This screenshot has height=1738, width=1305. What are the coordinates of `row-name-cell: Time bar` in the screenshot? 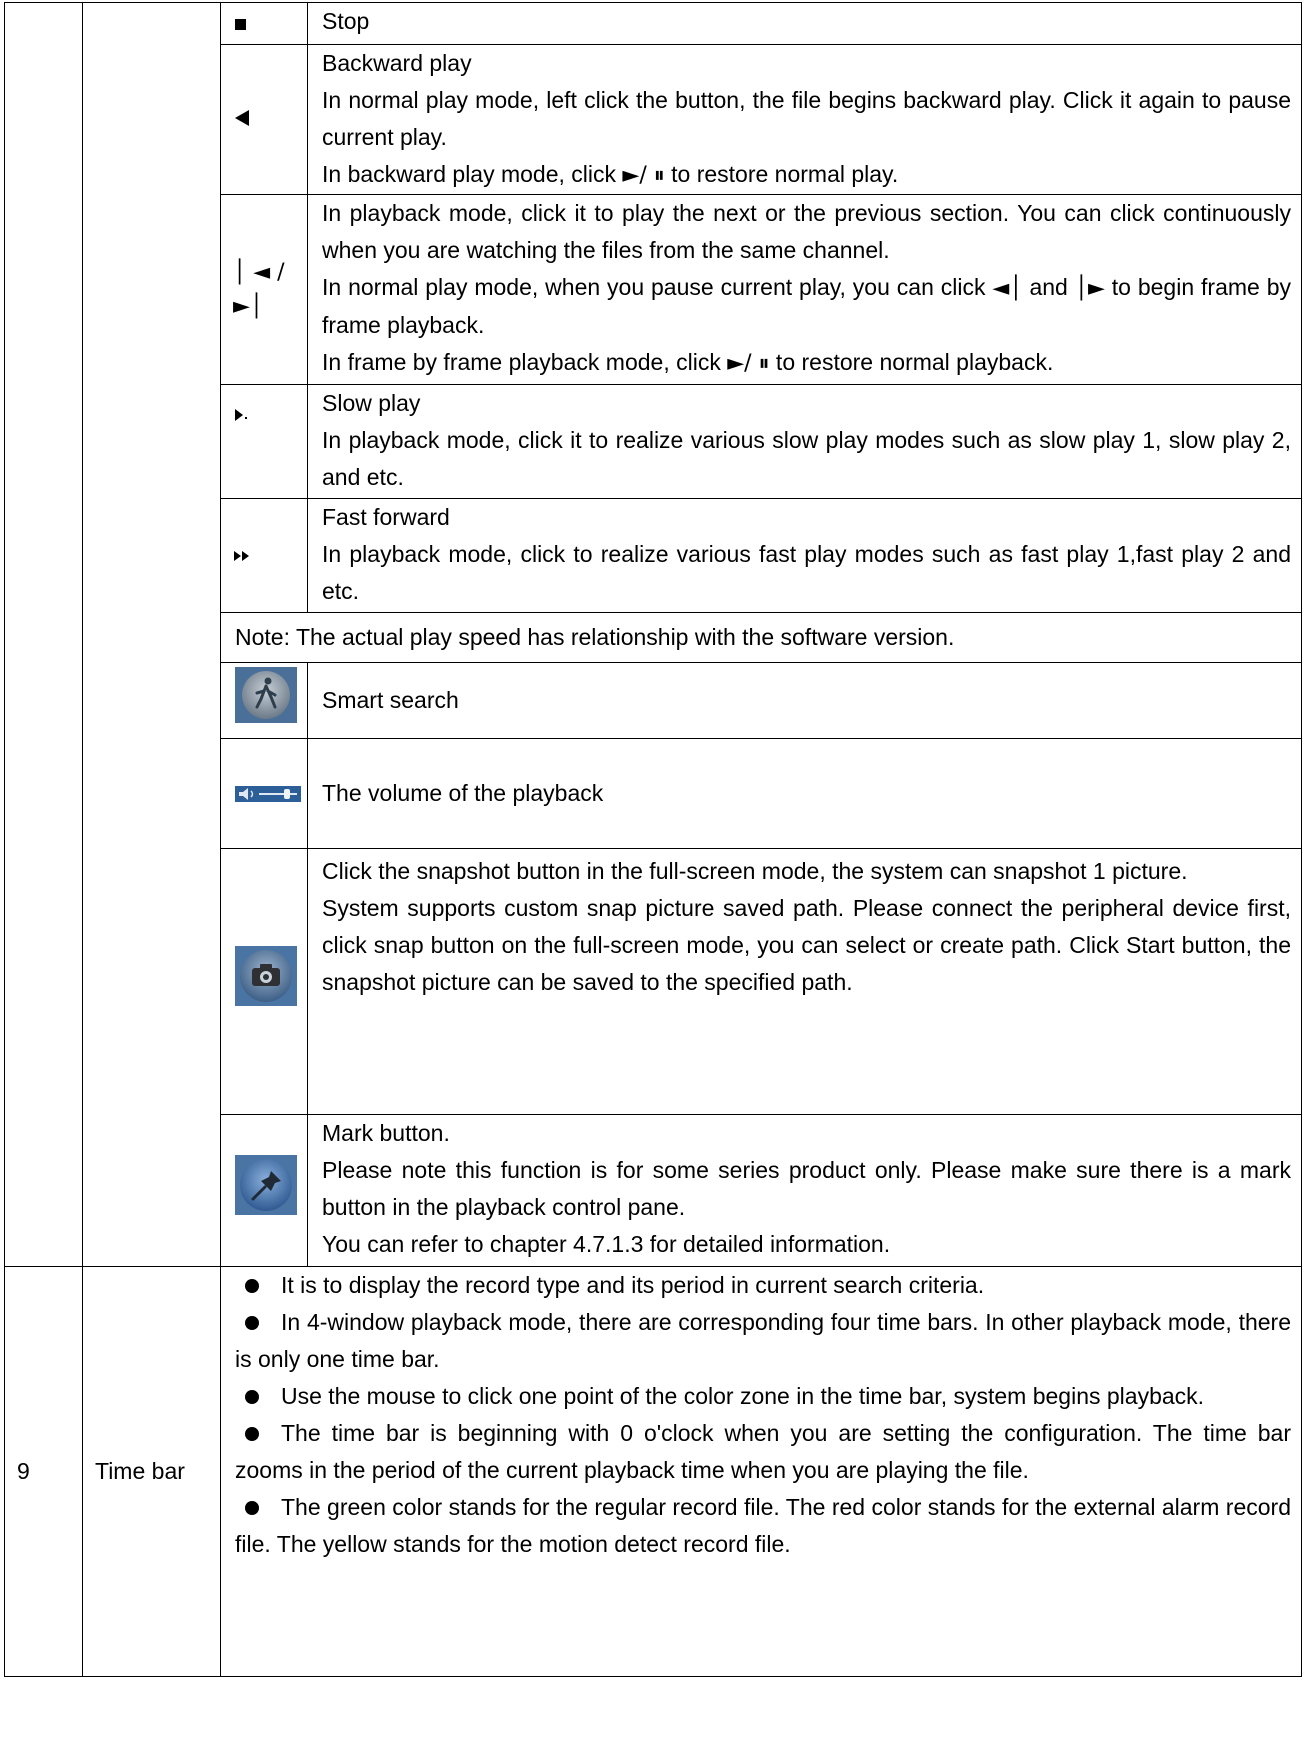 It's located at (151, 1471).